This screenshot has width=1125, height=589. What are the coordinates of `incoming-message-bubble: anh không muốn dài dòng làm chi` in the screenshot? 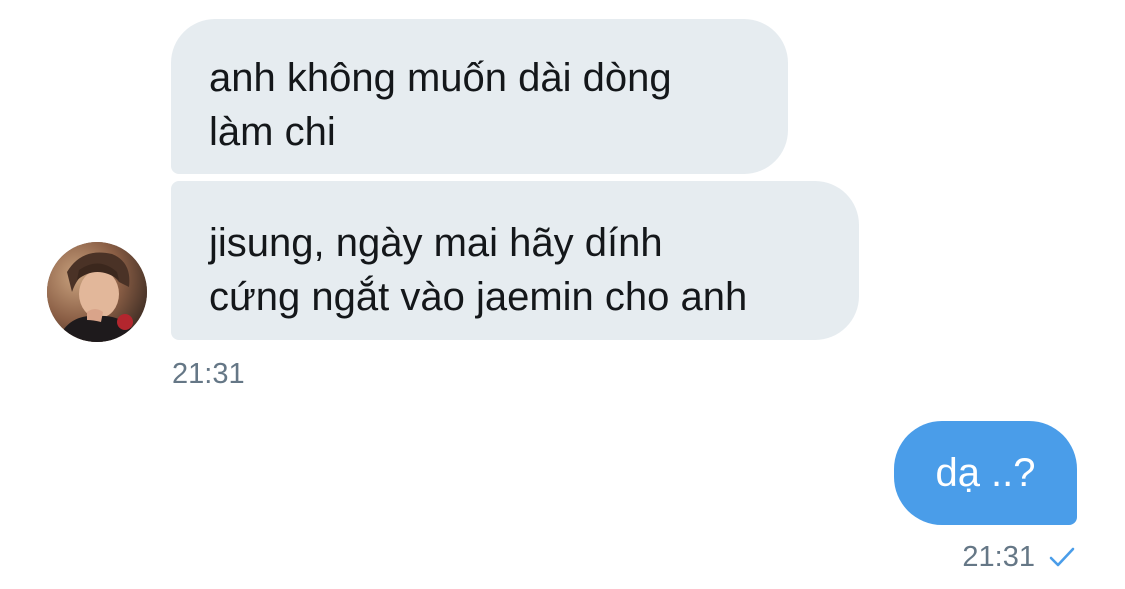 It's located at (479, 96).